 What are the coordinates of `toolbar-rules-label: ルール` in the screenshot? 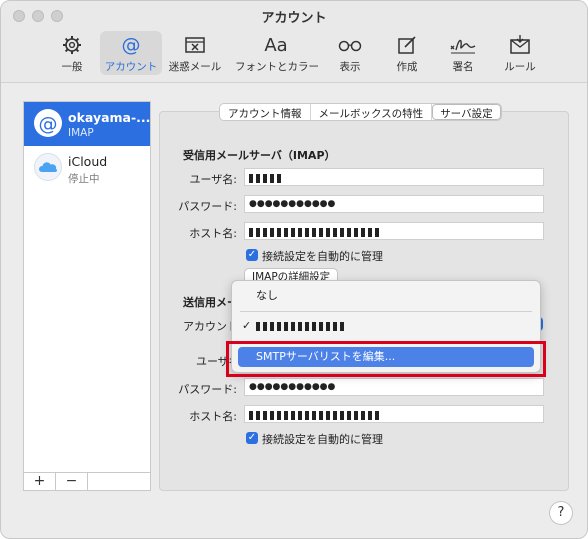 It's located at (520, 67).